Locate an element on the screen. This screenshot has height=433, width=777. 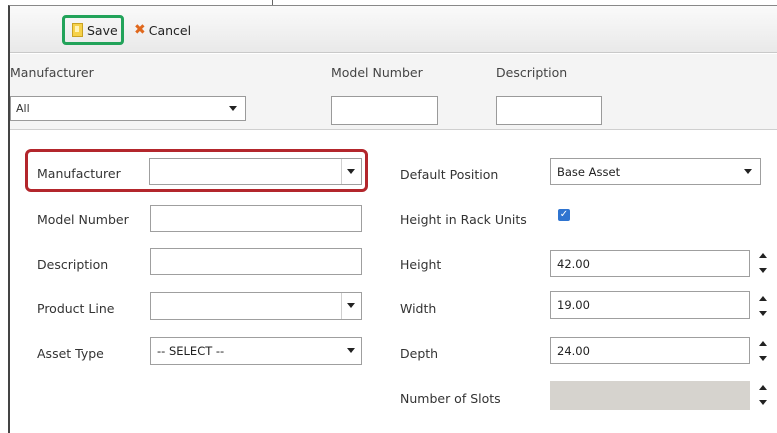
depth-input: 24.00 is located at coordinates (650, 350).